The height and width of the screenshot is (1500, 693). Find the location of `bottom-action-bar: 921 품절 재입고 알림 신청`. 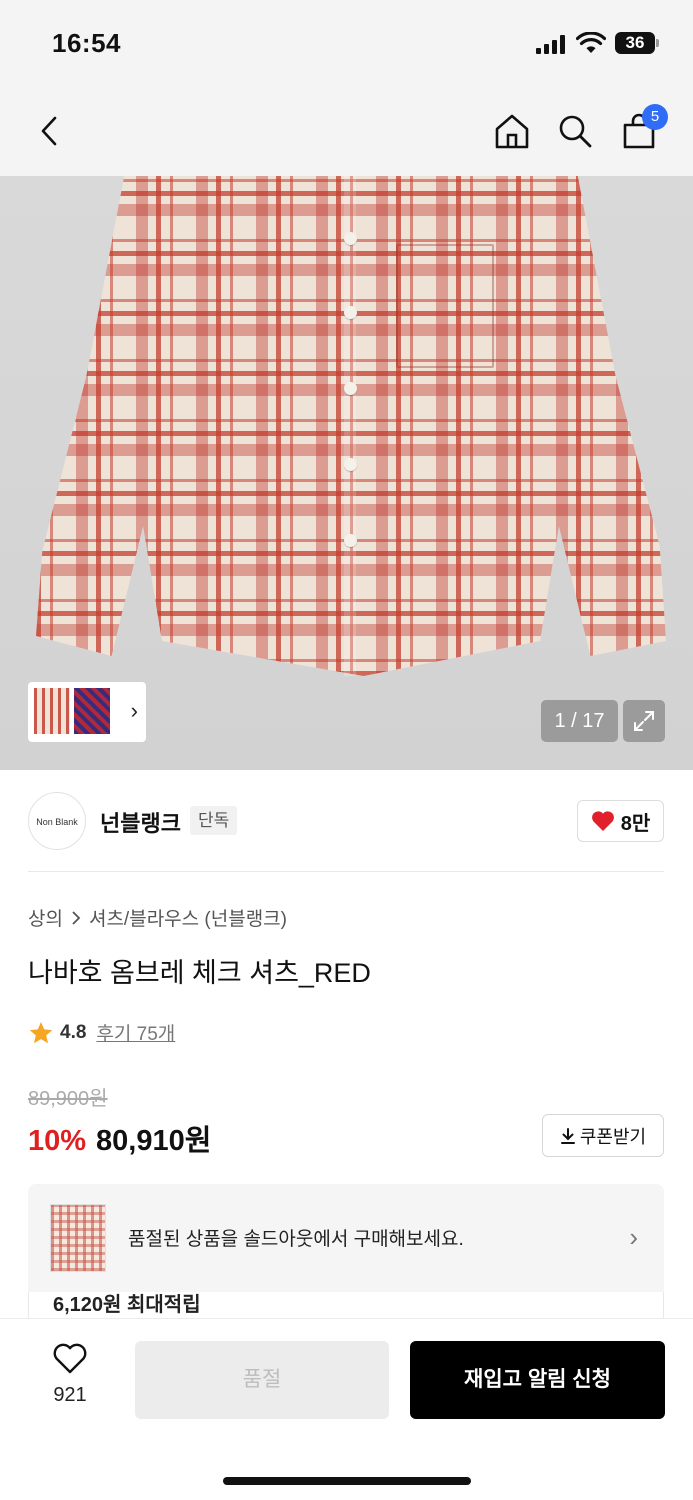

bottom-action-bar: 921 품절 재입고 알림 신청 is located at coordinates (346, 1409).